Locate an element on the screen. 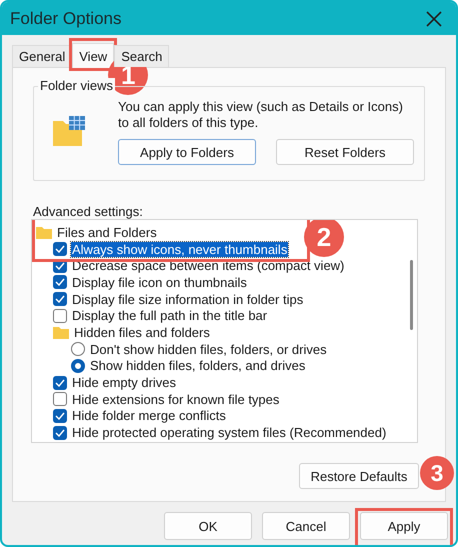 This screenshot has width=458, height=547. tab: Search is located at coordinates (142, 56).